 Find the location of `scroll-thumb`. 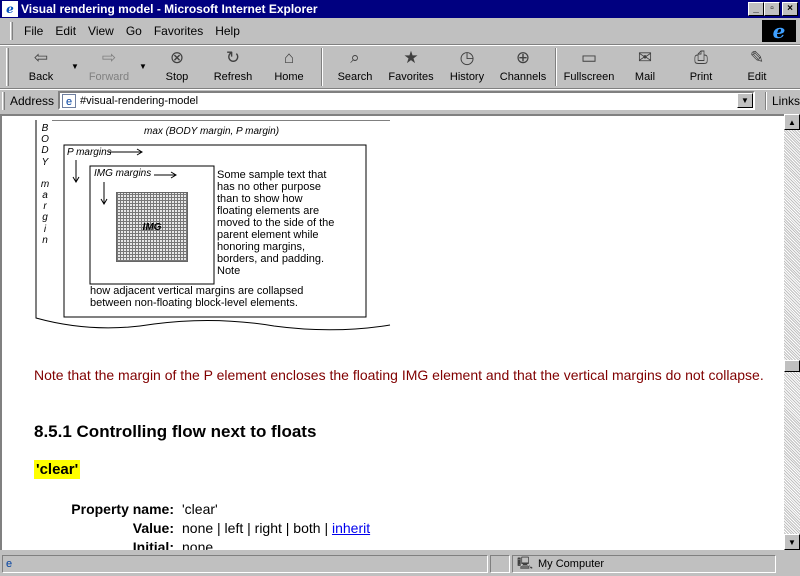

scroll-thumb is located at coordinates (792, 366).